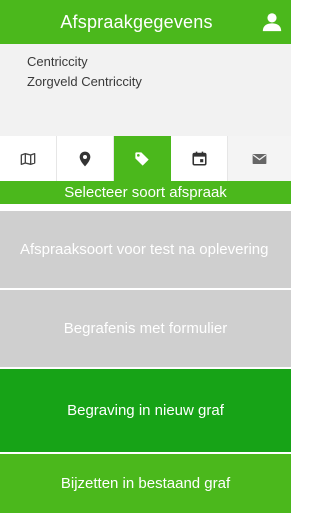 The width and height of the screenshot is (320, 513). I want to click on location-subname: Zorgveld Centriccity, so click(84, 81).